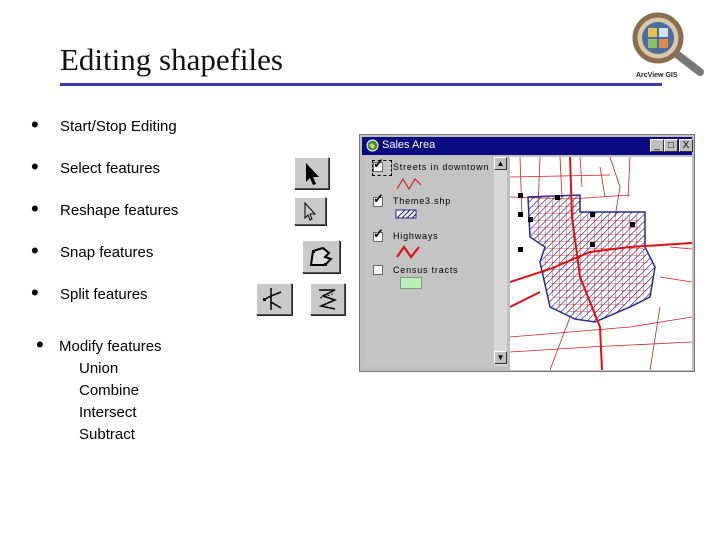  What do you see at coordinates (372, 145) in the screenshot?
I see `view-document-icon` at bounding box center [372, 145].